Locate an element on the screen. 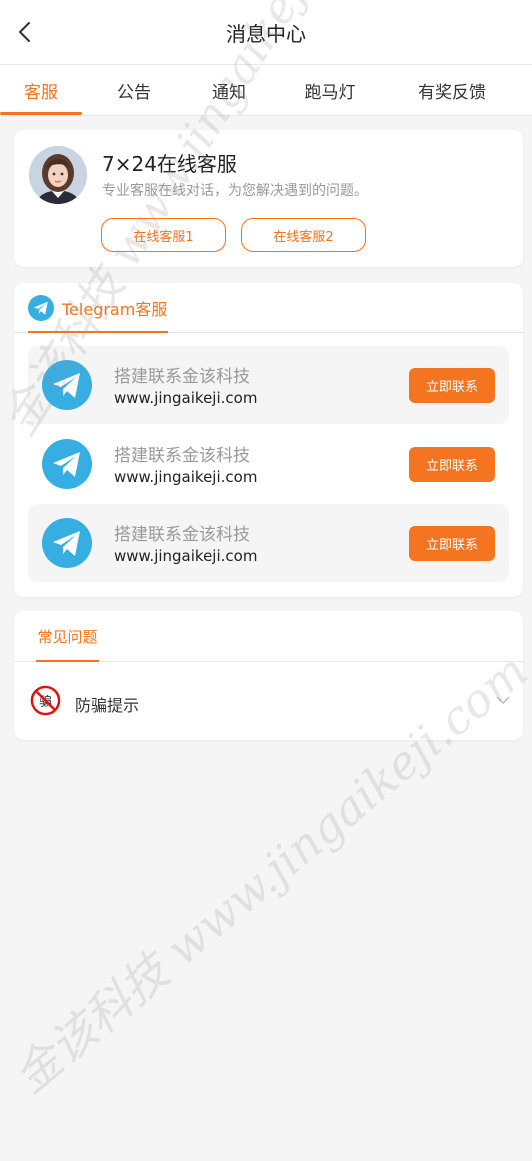  online-service-card: 7×24在线客服 专业客服在线对话，为您解决遇到的问题。 在线客服1 在线客服2 is located at coordinates (268, 198).